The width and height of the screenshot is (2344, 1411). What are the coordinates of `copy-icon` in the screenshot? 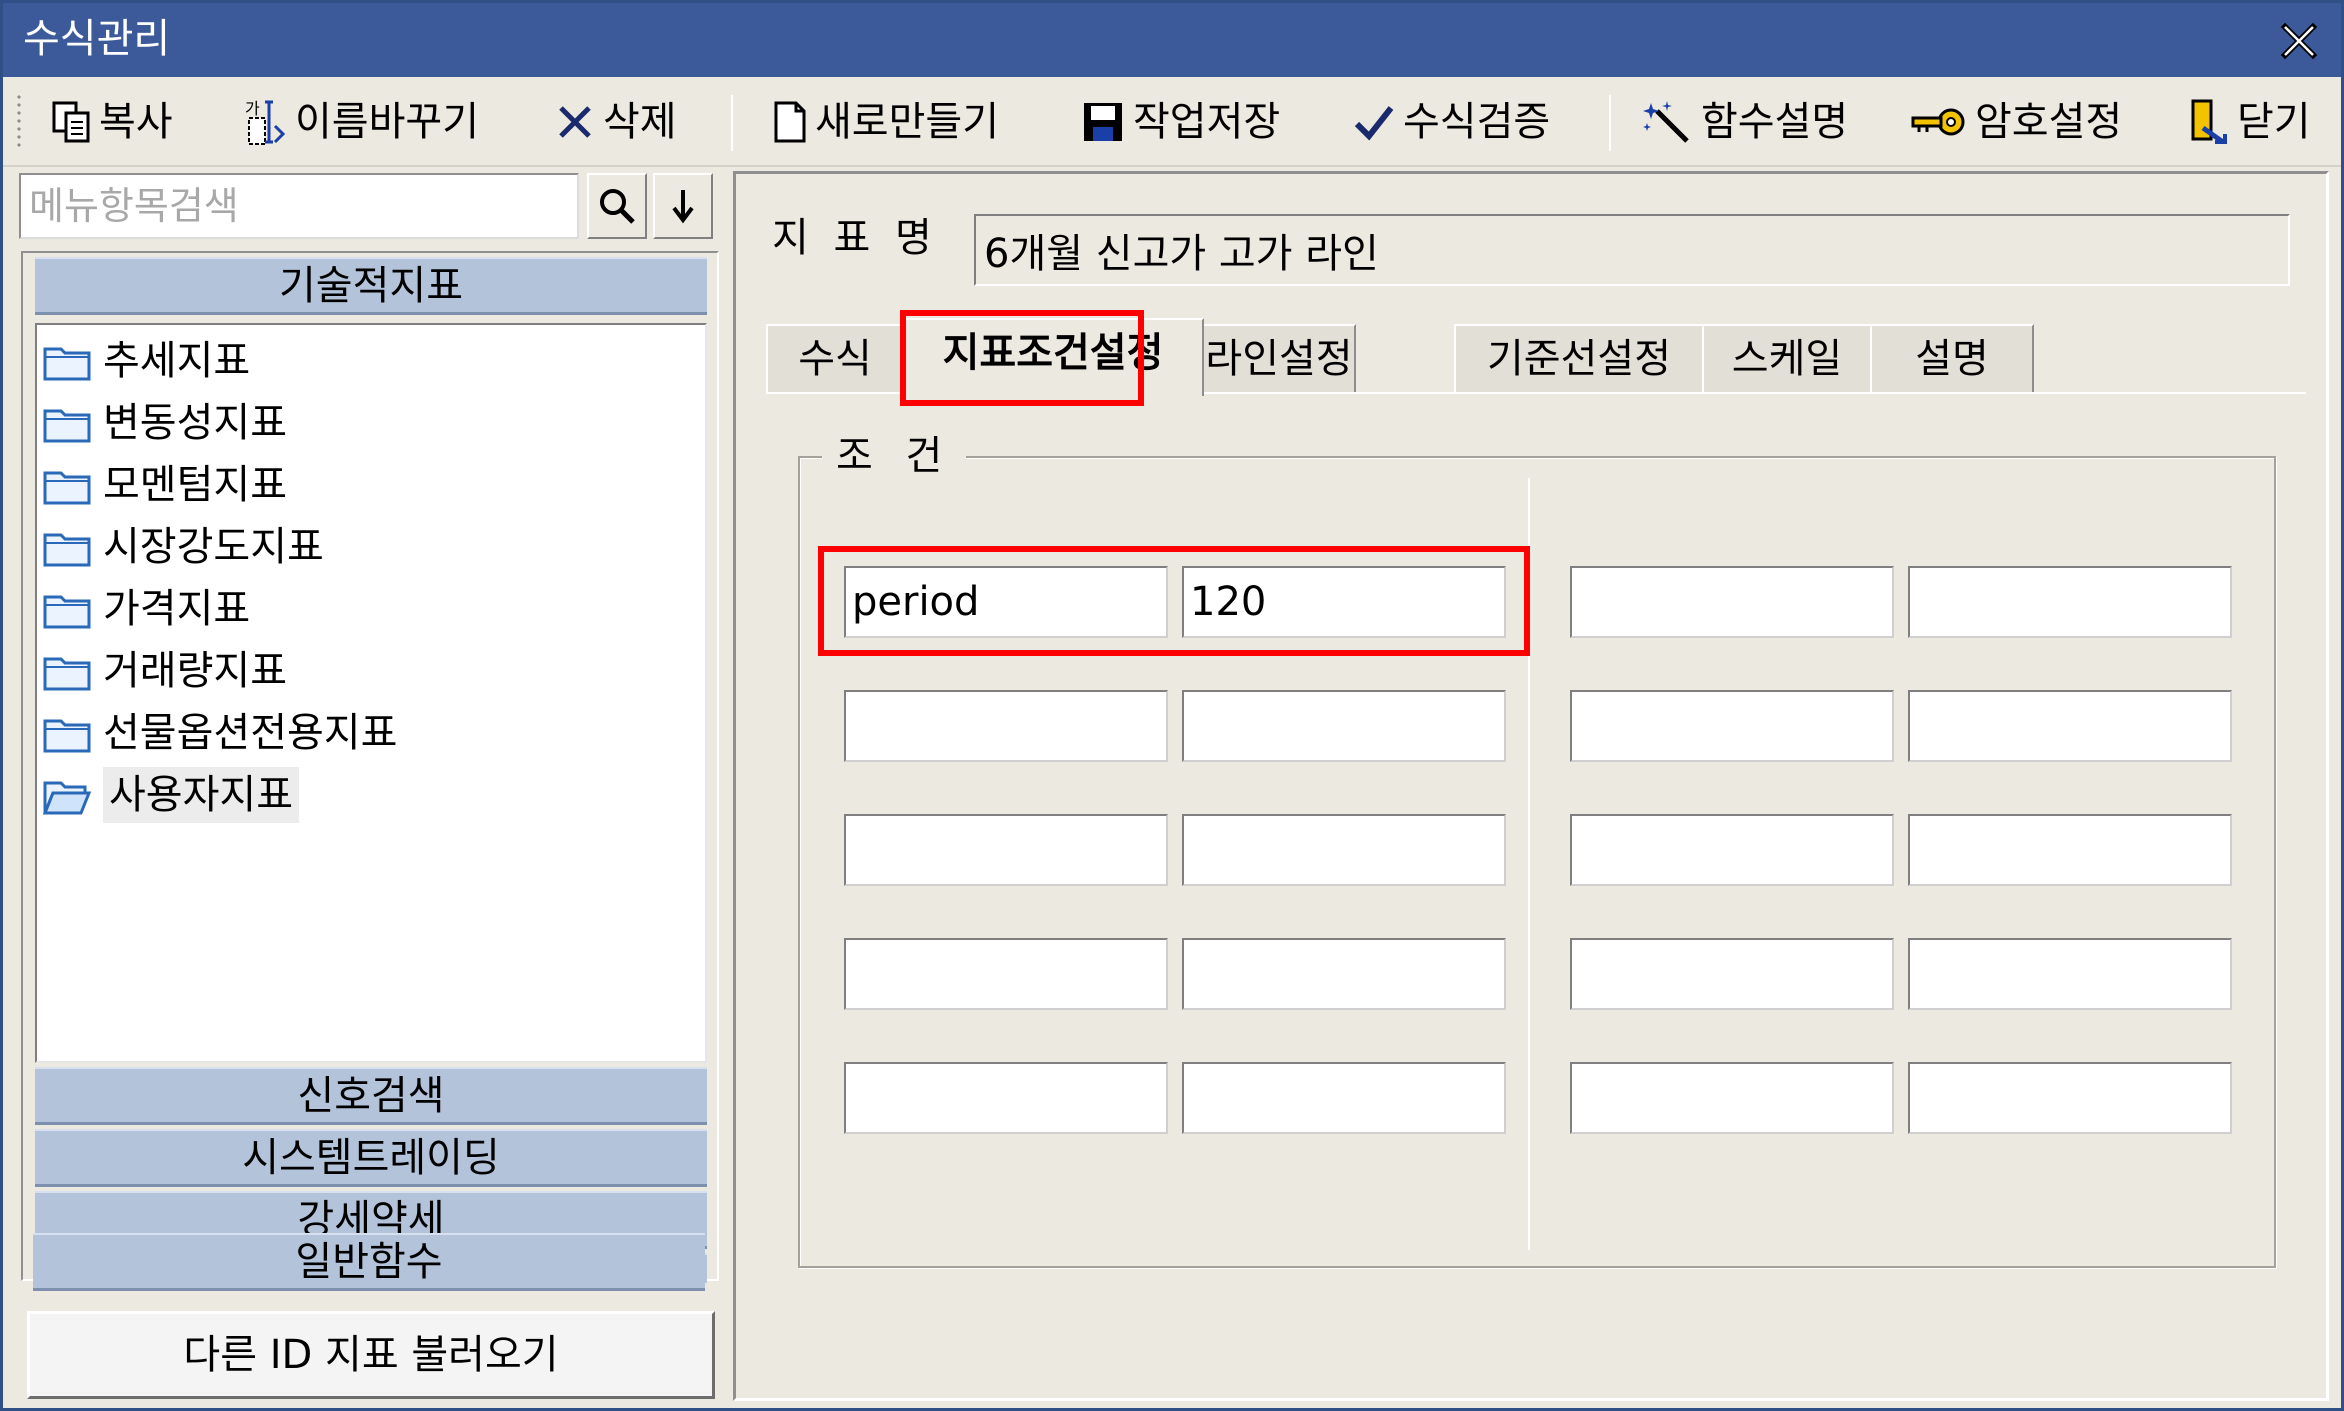 It's located at (71, 122).